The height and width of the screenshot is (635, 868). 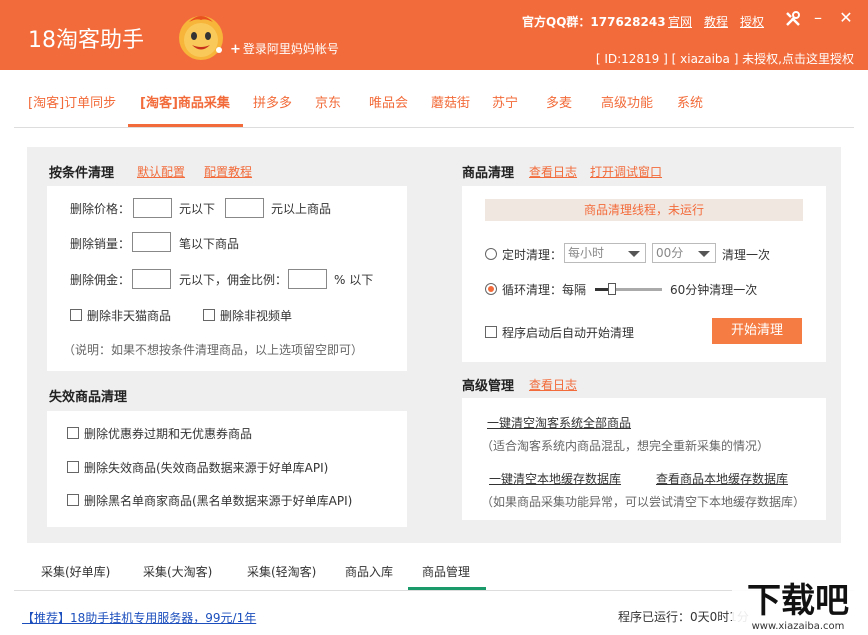 I want to click on loop-slider-thumb, so click(x=611, y=289).